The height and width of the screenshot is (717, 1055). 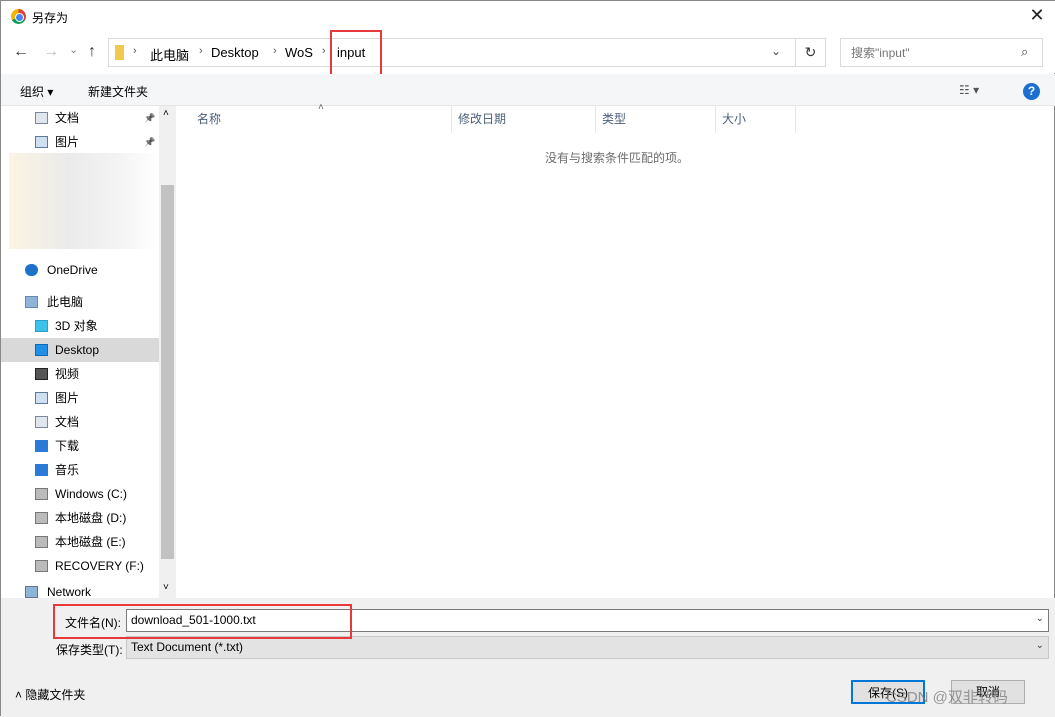 I want to click on blurred-region, so click(x=84, y=201).